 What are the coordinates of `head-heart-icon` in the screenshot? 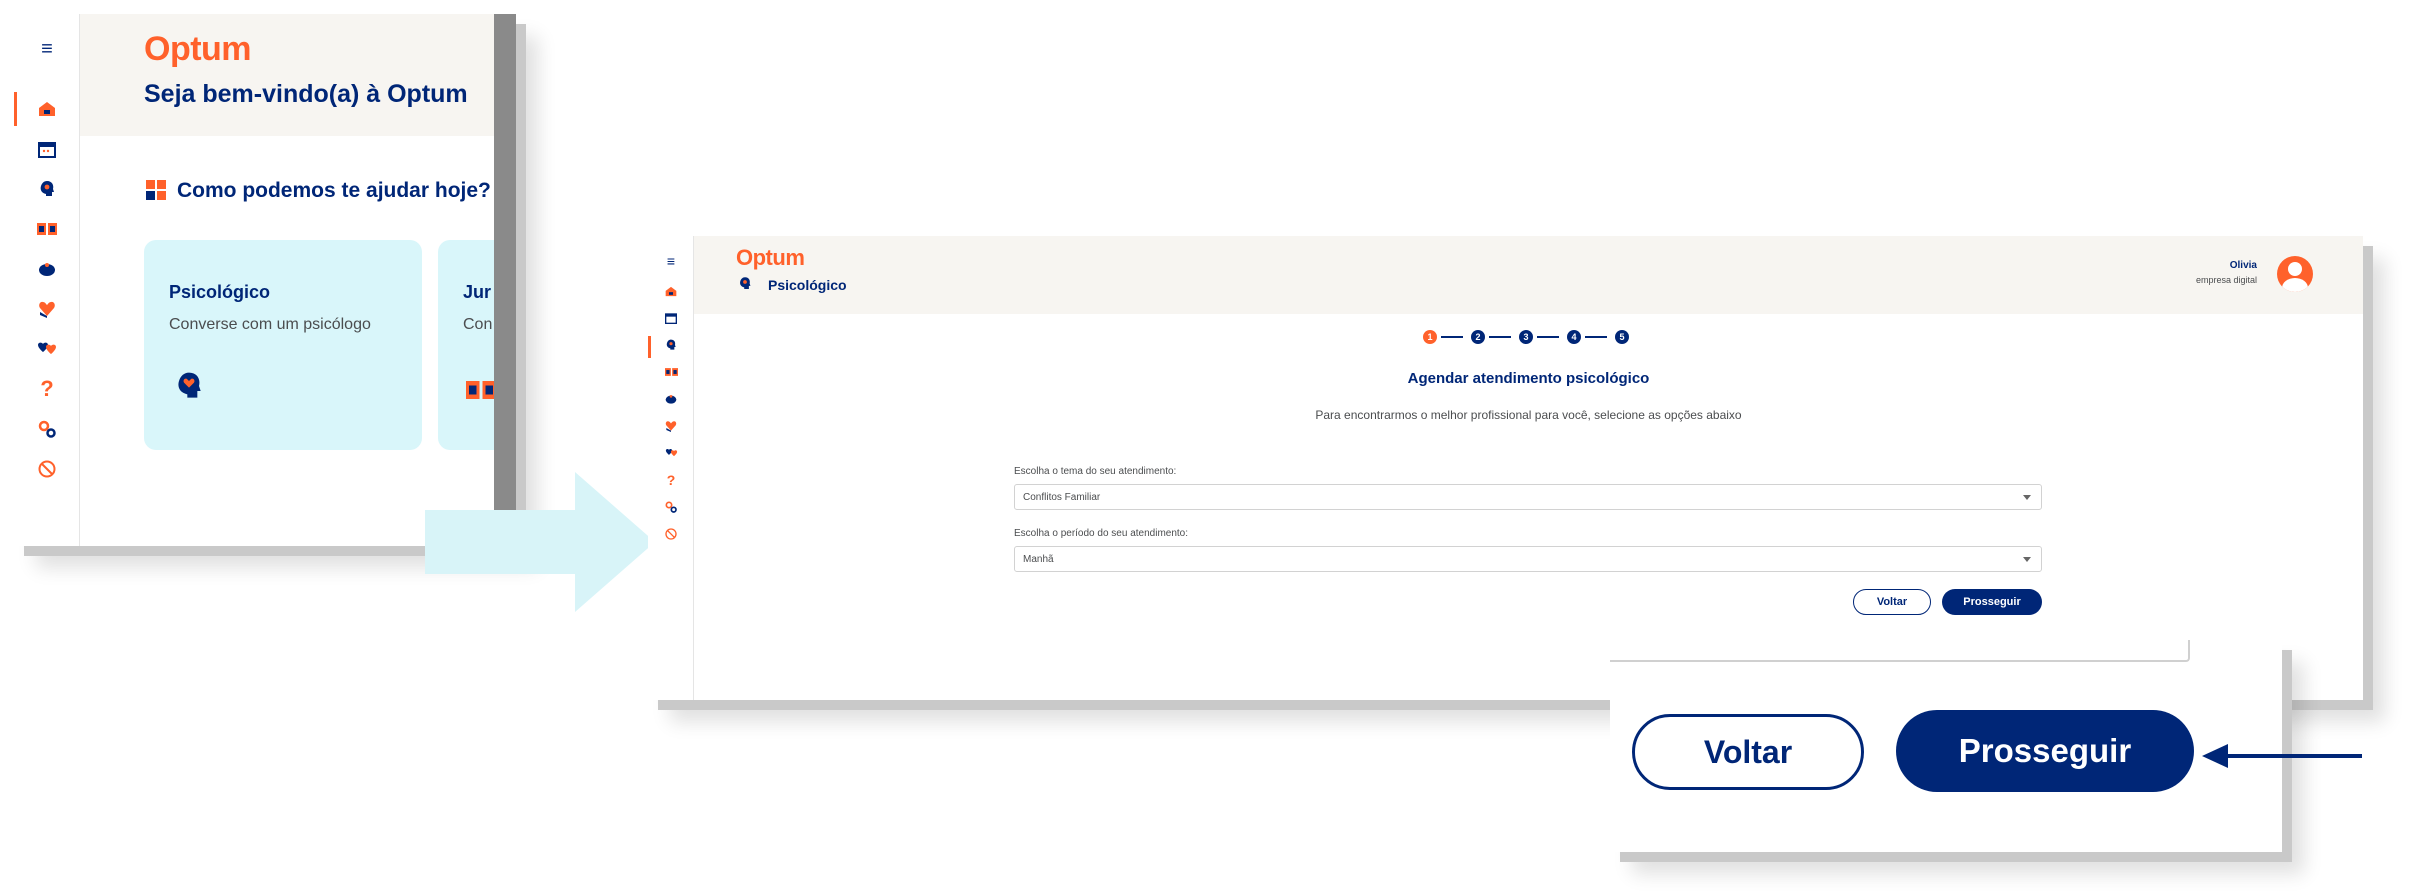 It's located at (189, 388).